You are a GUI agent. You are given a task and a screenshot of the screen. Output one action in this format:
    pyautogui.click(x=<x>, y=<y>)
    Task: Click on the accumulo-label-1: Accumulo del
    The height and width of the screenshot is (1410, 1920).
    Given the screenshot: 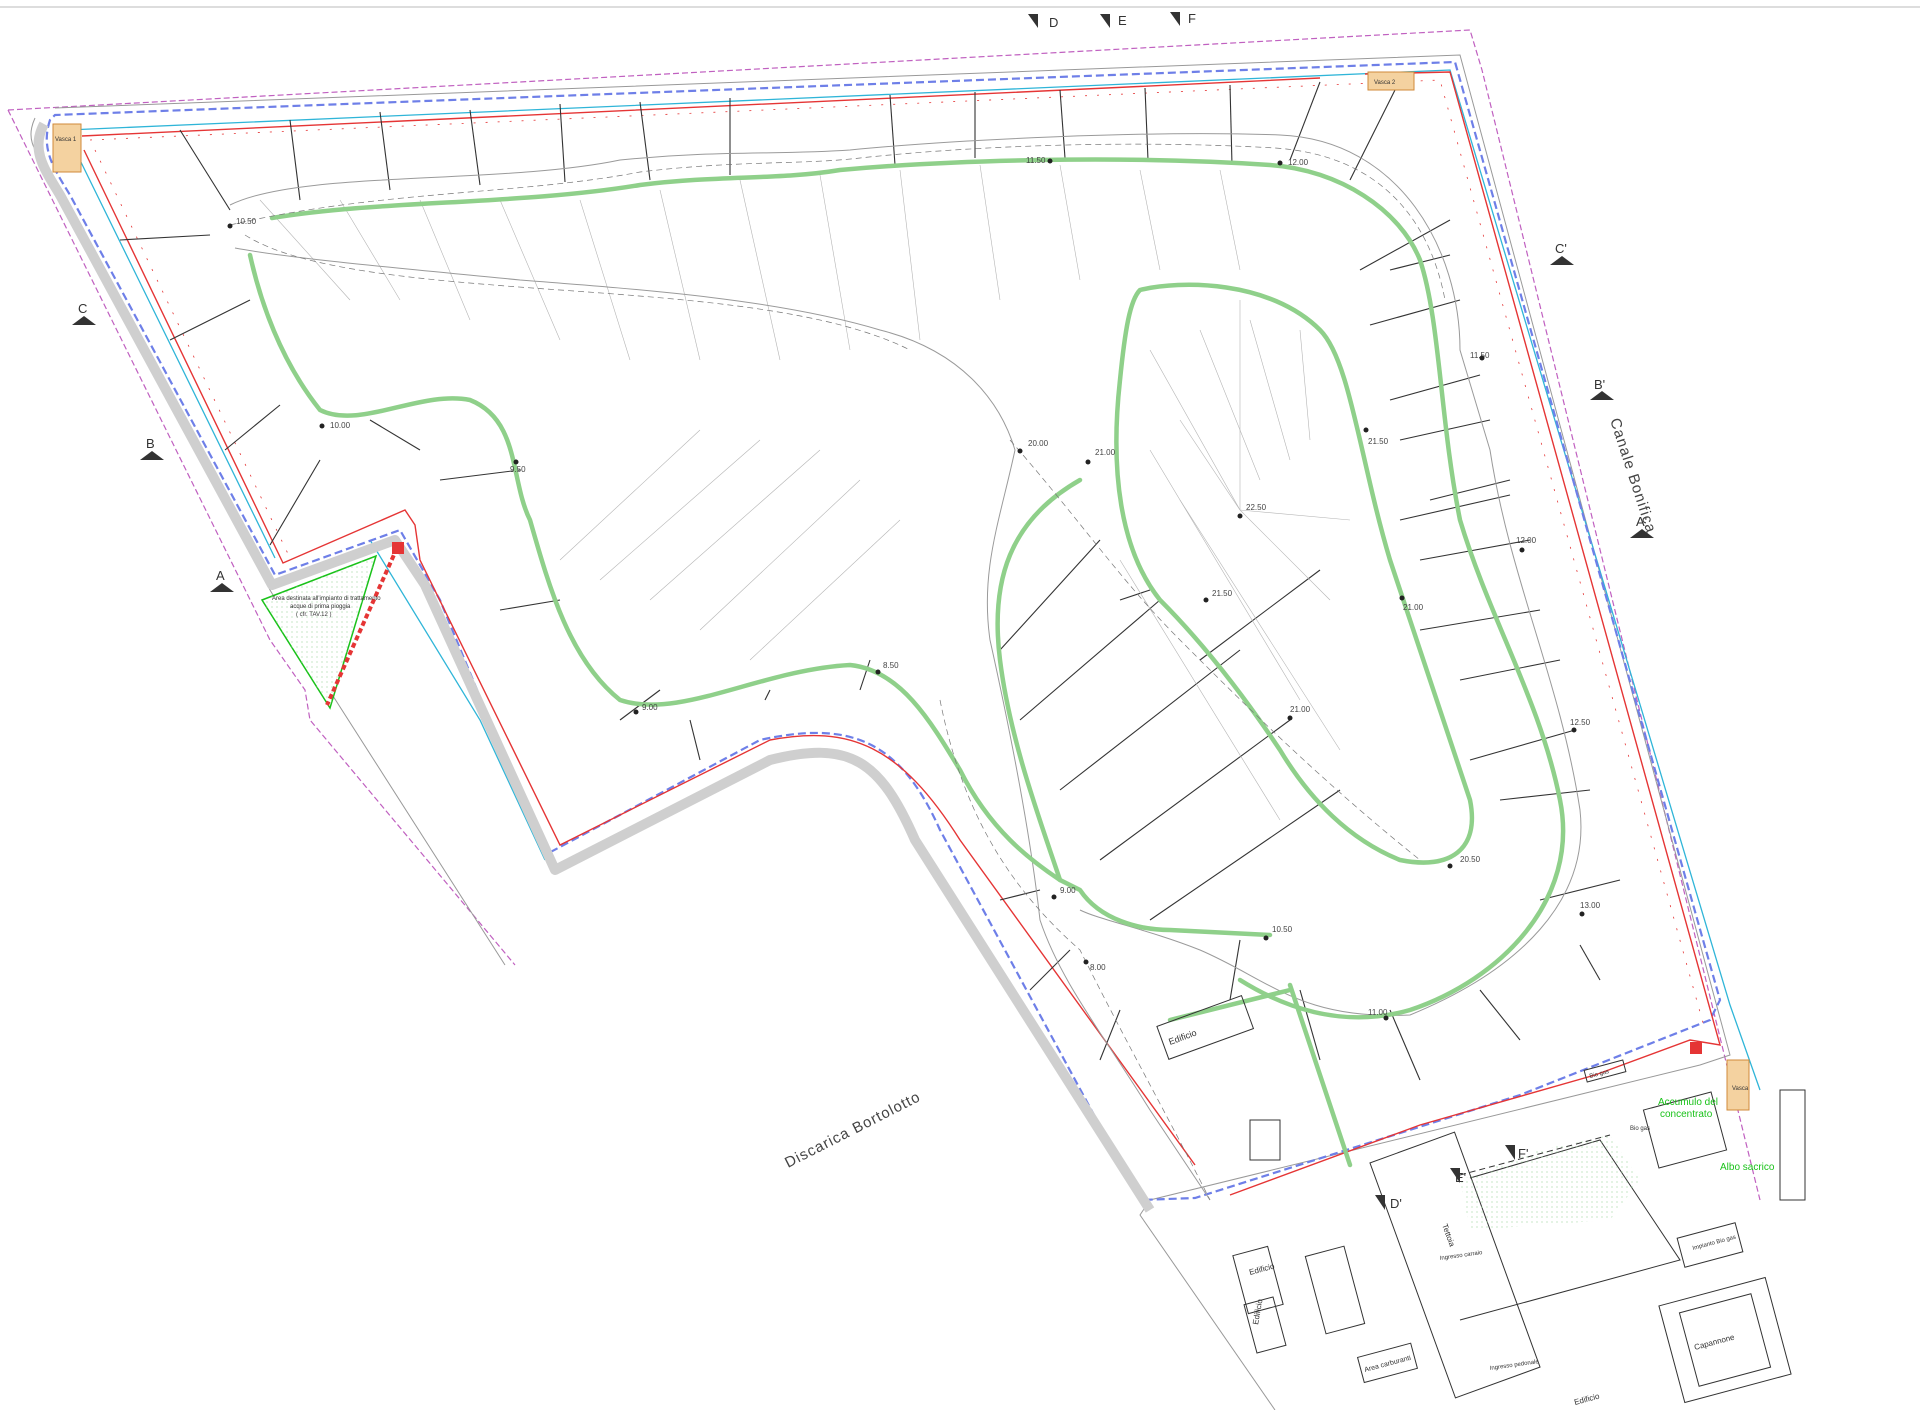 What is the action you would take?
    pyautogui.click(x=1688, y=1102)
    